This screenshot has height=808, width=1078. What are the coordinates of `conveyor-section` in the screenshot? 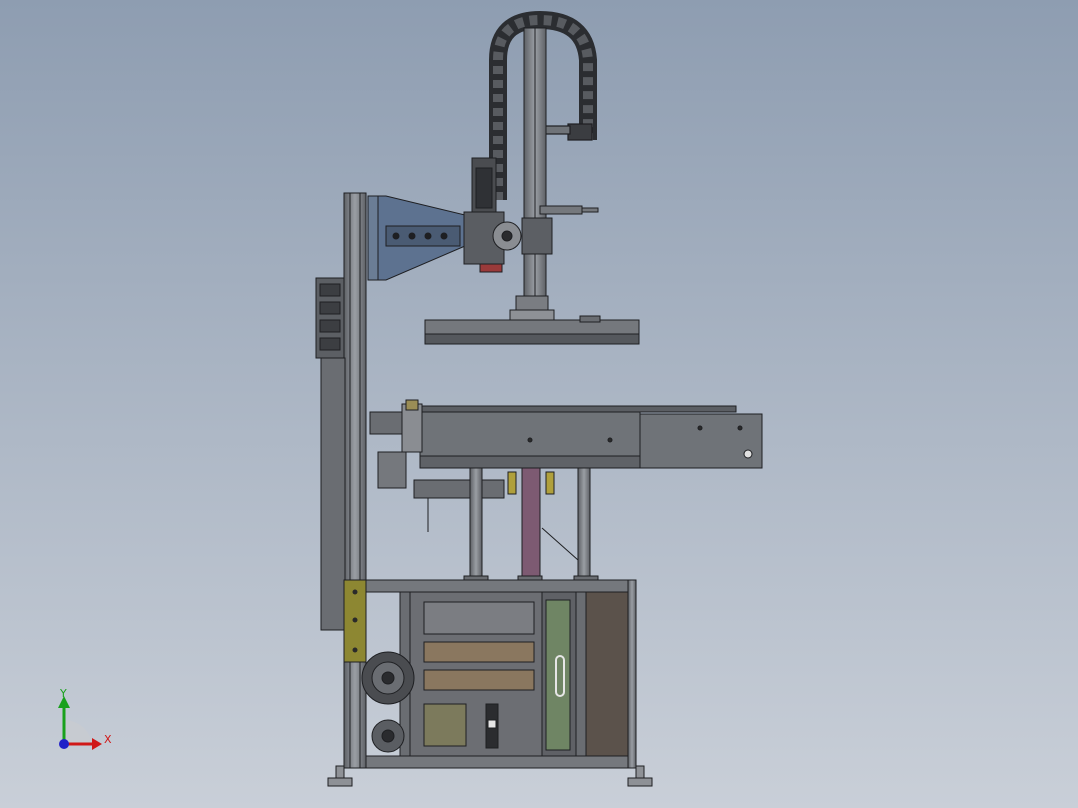 It's located at (591, 437).